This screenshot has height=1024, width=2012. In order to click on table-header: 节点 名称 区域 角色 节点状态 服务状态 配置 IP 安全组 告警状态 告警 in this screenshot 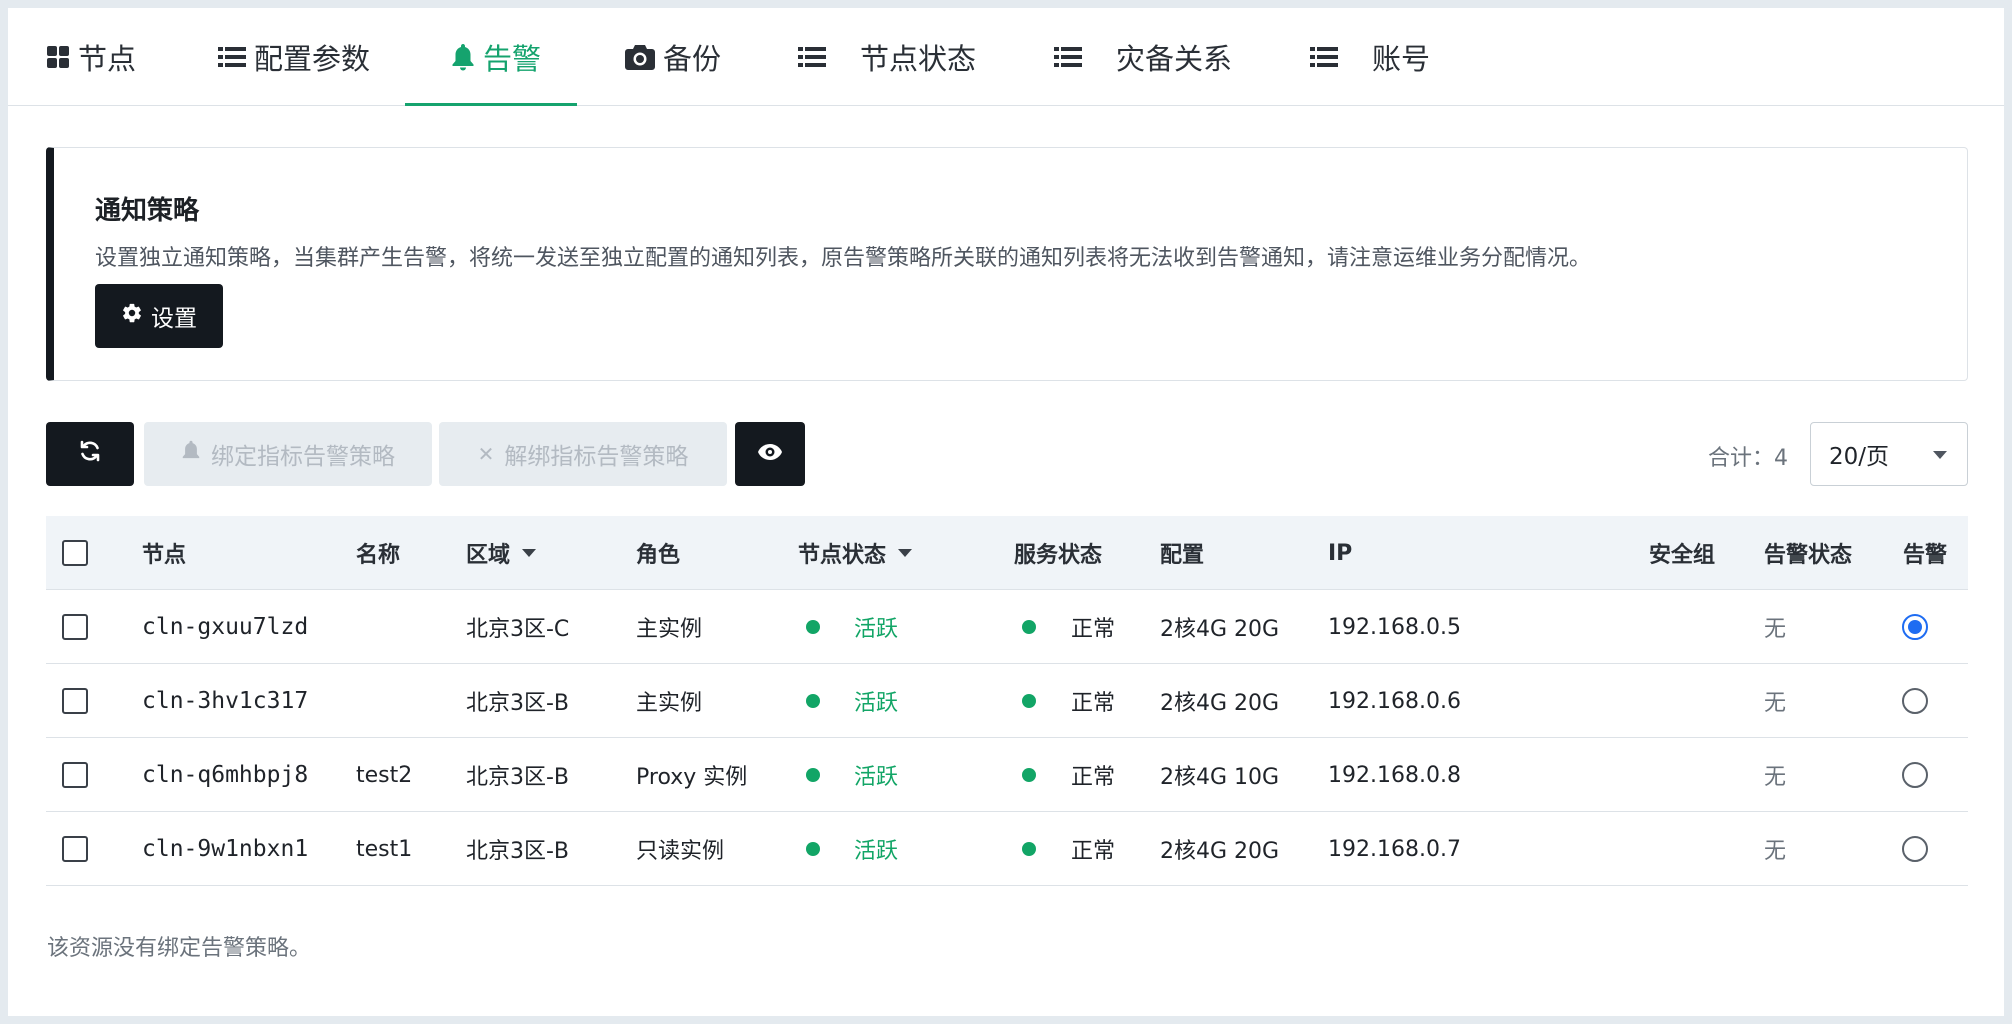, I will do `click(1007, 553)`.